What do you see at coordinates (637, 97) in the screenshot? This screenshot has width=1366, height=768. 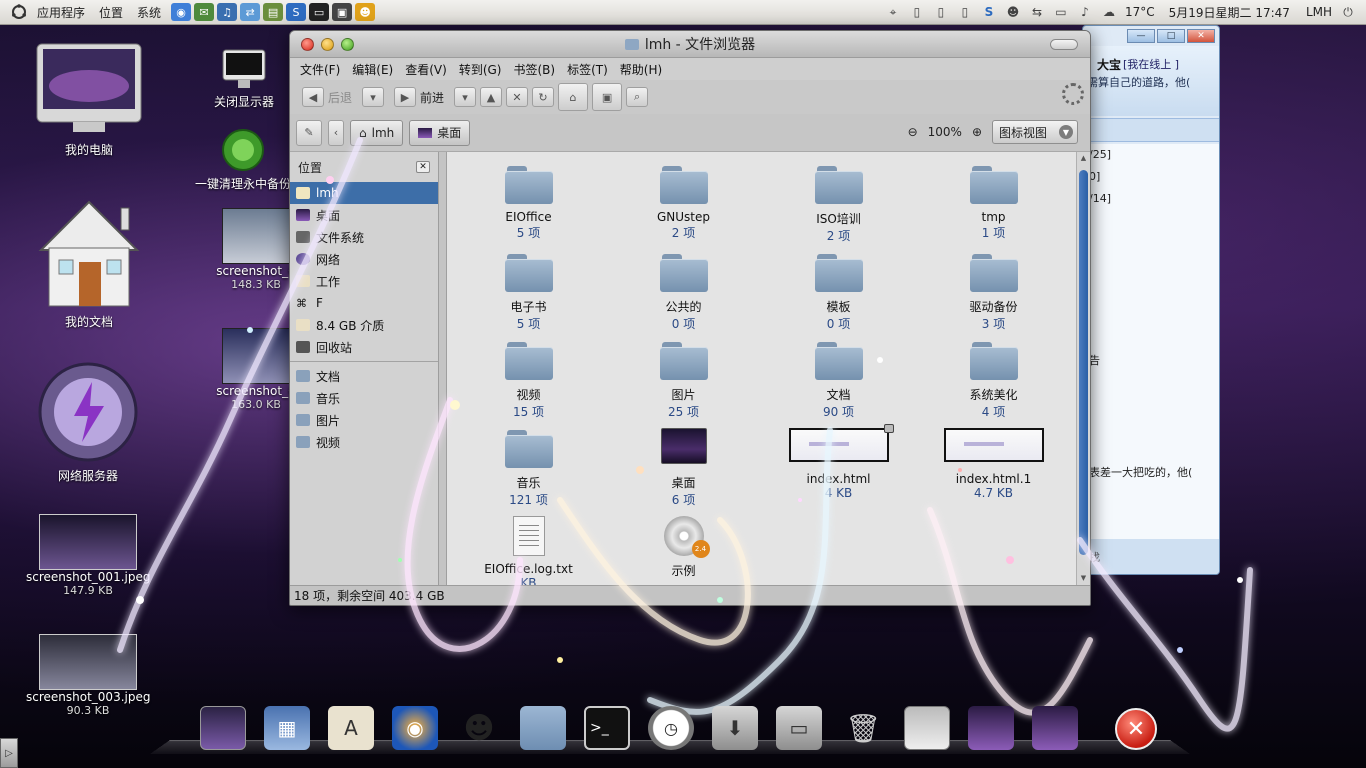 I see `search-button-icon: ⌕` at bounding box center [637, 97].